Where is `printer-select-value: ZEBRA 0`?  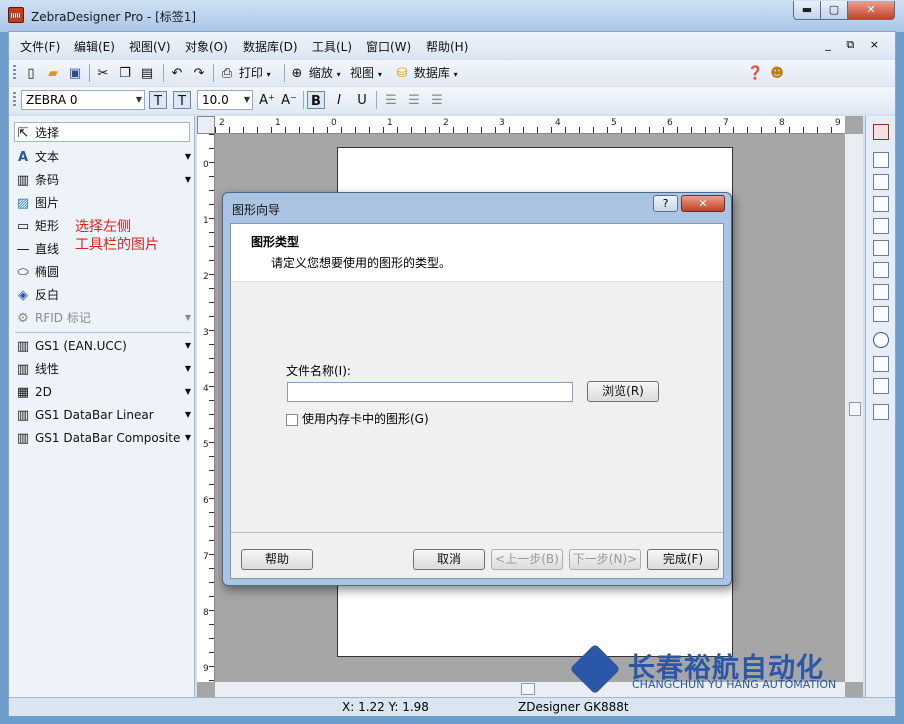 printer-select-value: ZEBRA 0 is located at coordinates (52, 100).